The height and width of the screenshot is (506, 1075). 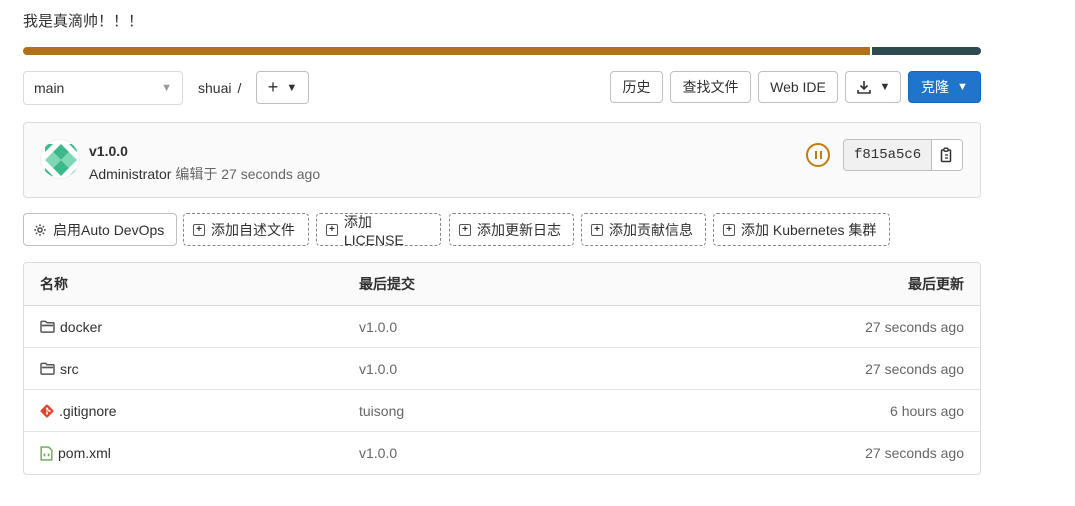 What do you see at coordinates (282, 87) in the screenshot?
I see `add-to-tree-button: + ▼` at bounding box center [282, 87].